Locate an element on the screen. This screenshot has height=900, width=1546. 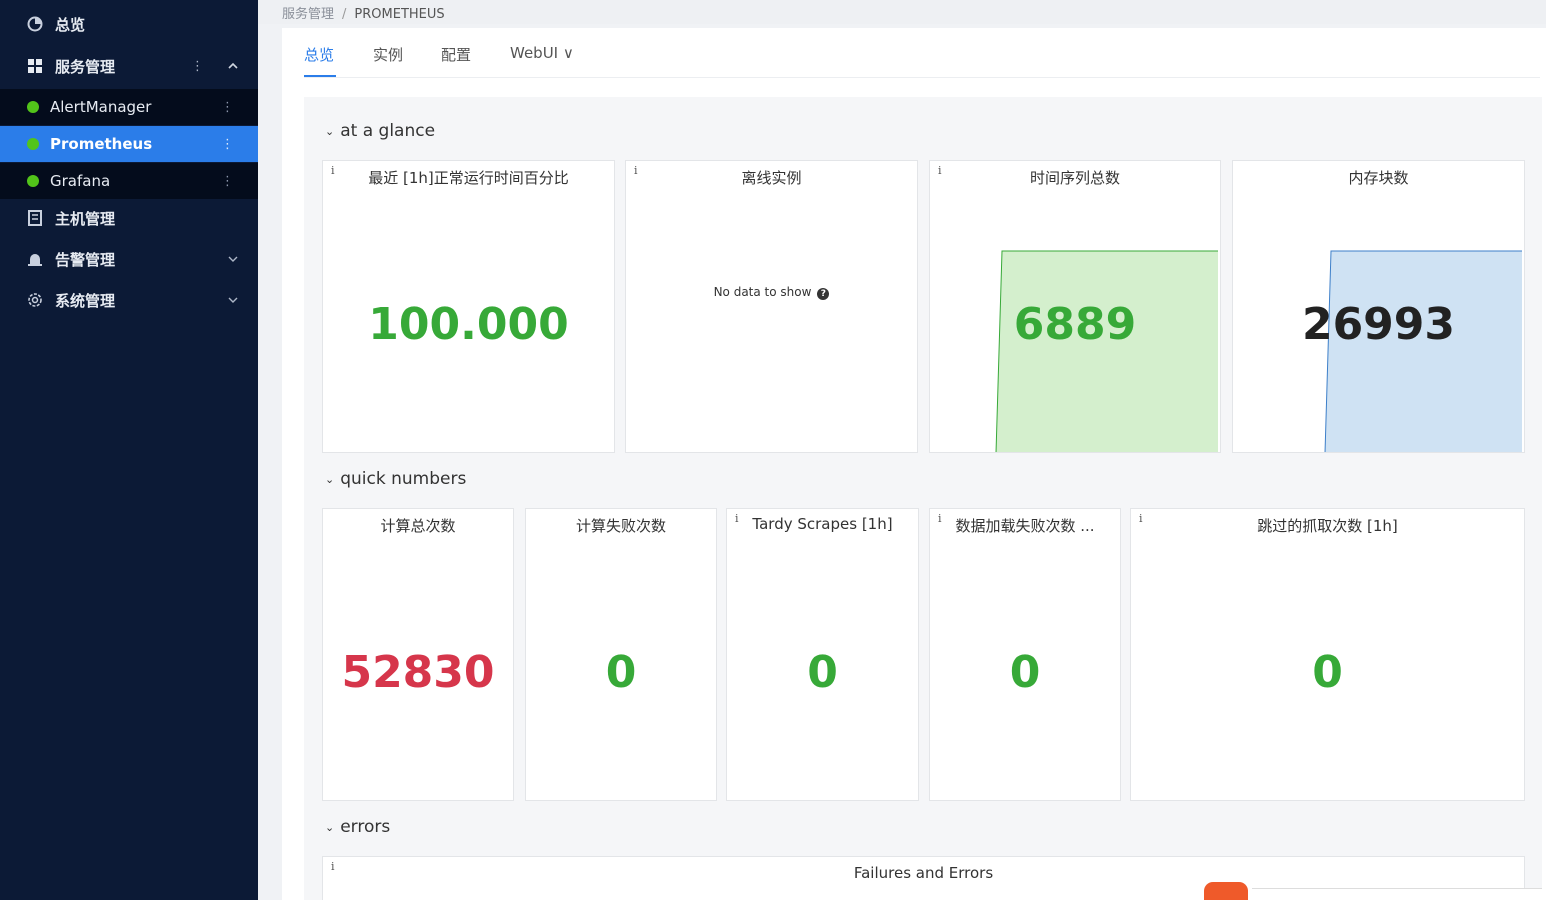
sidebar-service-prometheus: Prometheus ⋮ is located at coordinates (129, 144).